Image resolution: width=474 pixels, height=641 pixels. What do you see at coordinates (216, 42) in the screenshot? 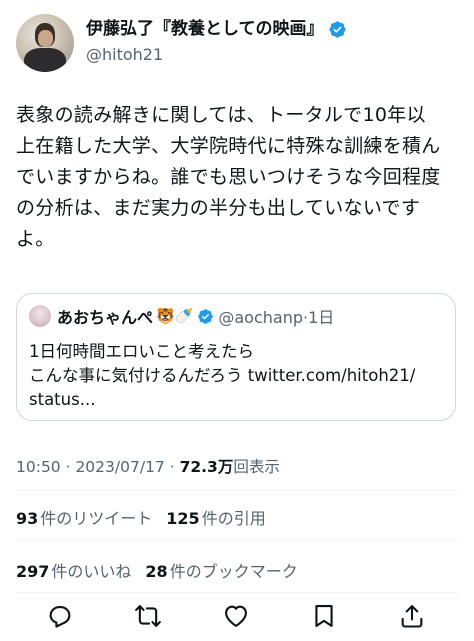
I see `author-names: 伊藤弘了『教養としての映画』 @hitoh21` at bounding box center [216, 42].